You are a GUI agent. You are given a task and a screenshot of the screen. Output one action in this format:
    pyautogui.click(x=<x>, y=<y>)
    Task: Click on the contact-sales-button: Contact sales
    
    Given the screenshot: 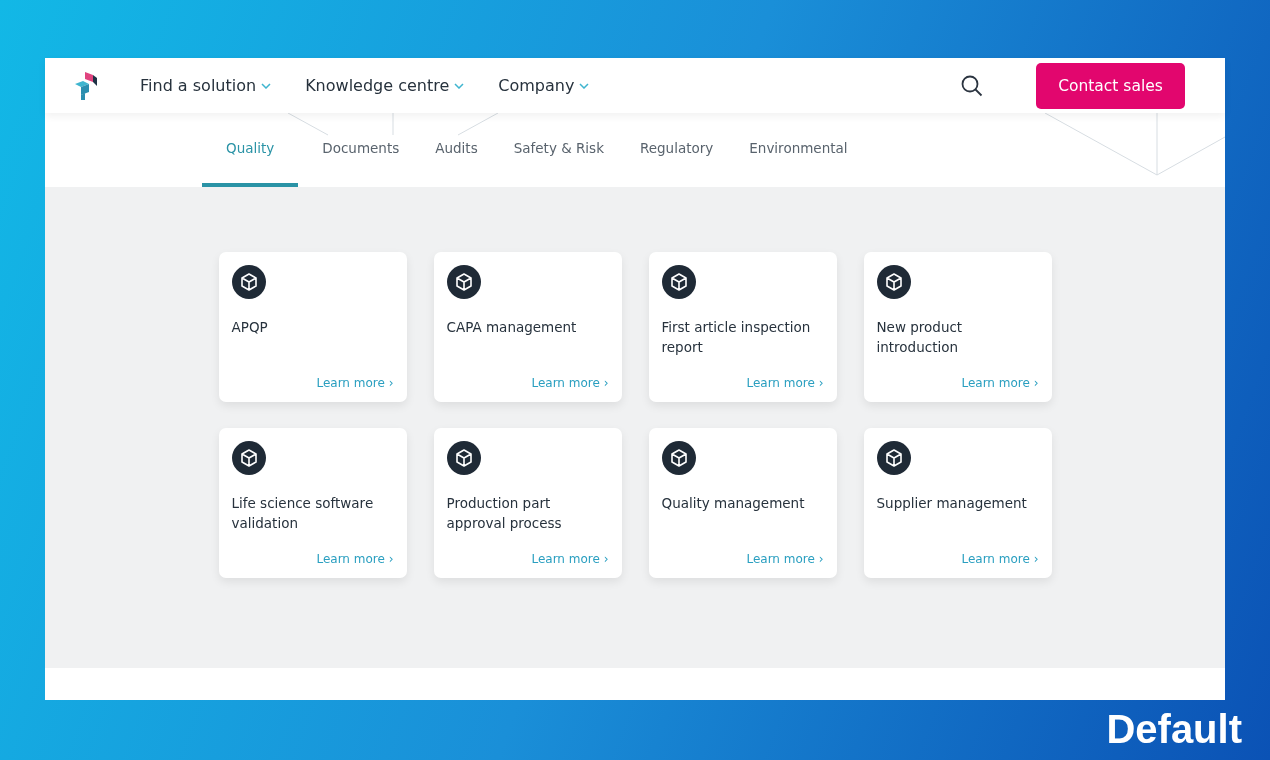 What is the action you would take?
    pyautogui.click(x=1110, y=85)
    